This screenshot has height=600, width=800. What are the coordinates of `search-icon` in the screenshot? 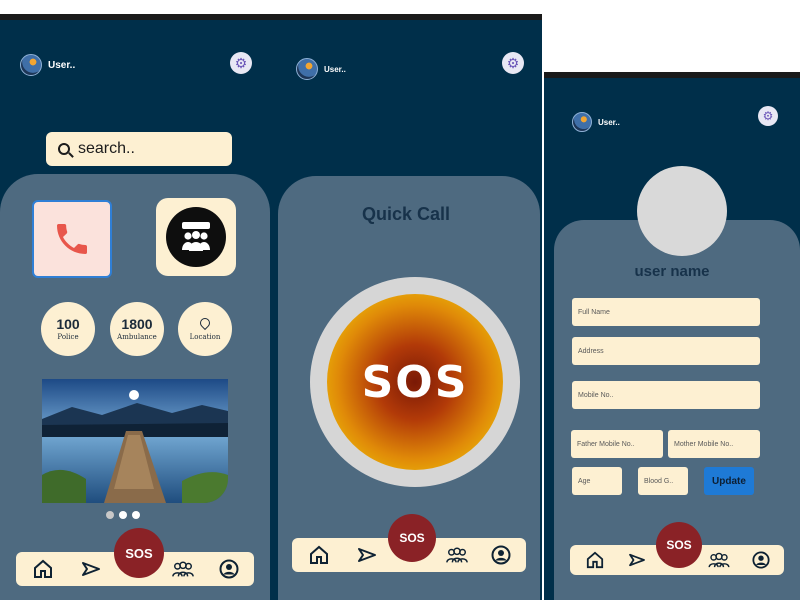 It's located at (64, 149).